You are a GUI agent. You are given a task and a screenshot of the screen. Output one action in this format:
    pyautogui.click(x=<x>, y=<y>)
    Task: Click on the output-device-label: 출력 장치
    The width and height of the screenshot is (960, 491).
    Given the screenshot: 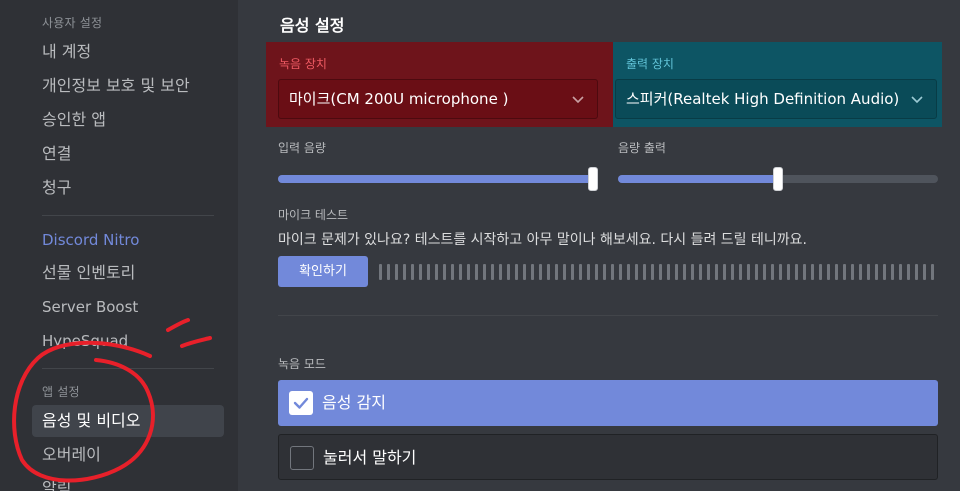 What is the action you would take?
    pyautogui.click(x=650, y=64)
    